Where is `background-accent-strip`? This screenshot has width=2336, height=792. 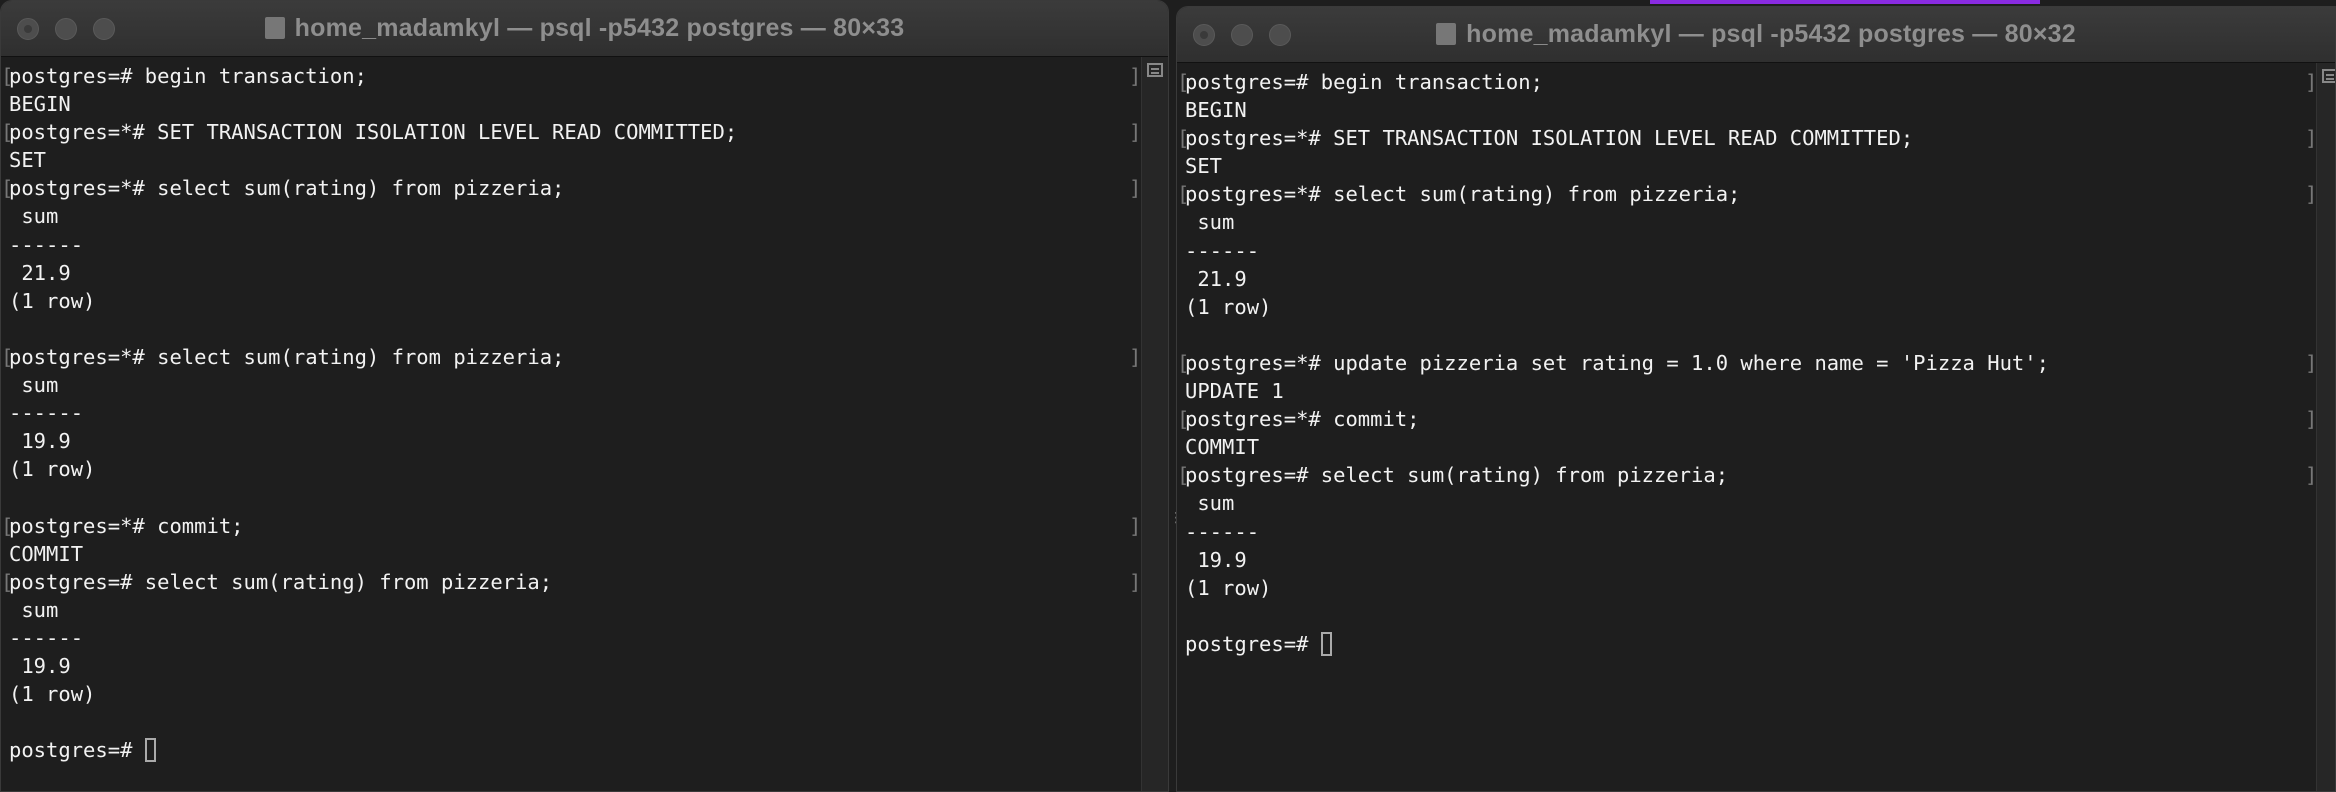
background-accent-strip is located at coordinates (1845, 2).